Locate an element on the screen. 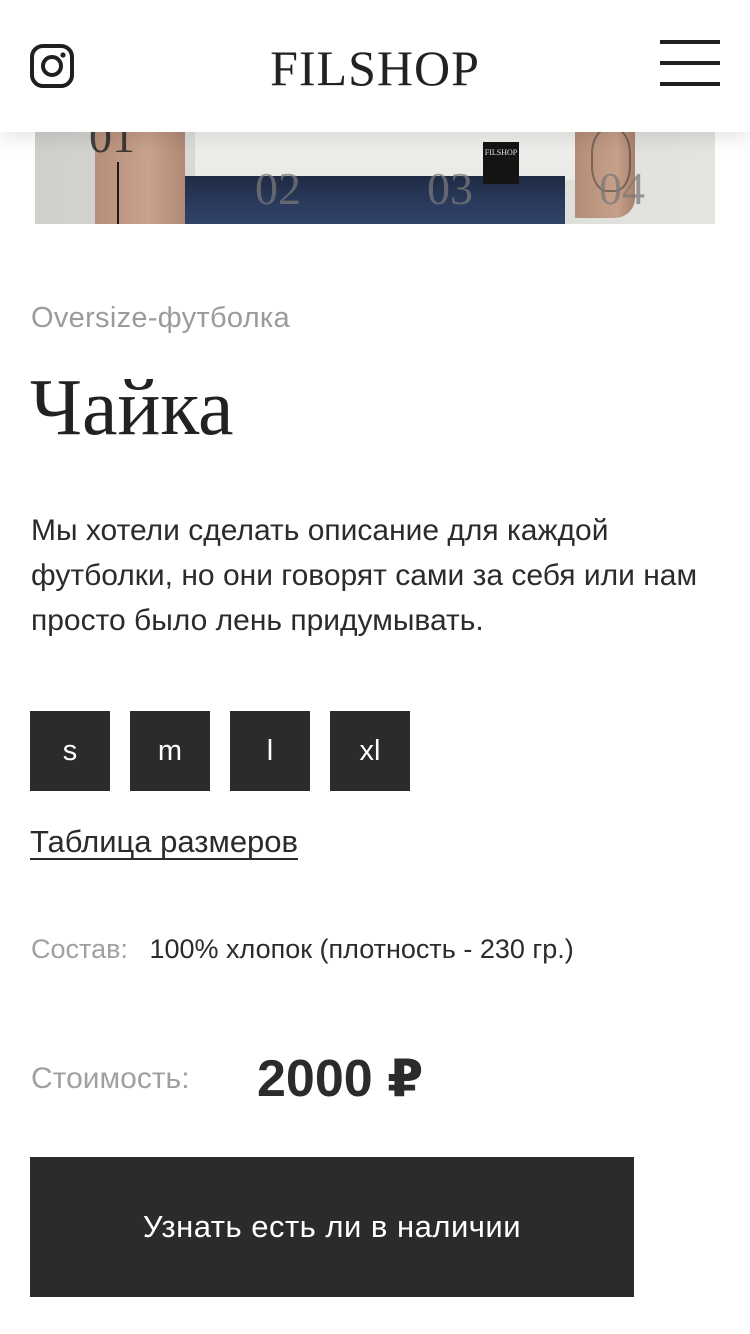 The width and height of the screenshot is (750, 1334). site-logo: FILSHOP is located at coordinates (375, 68).